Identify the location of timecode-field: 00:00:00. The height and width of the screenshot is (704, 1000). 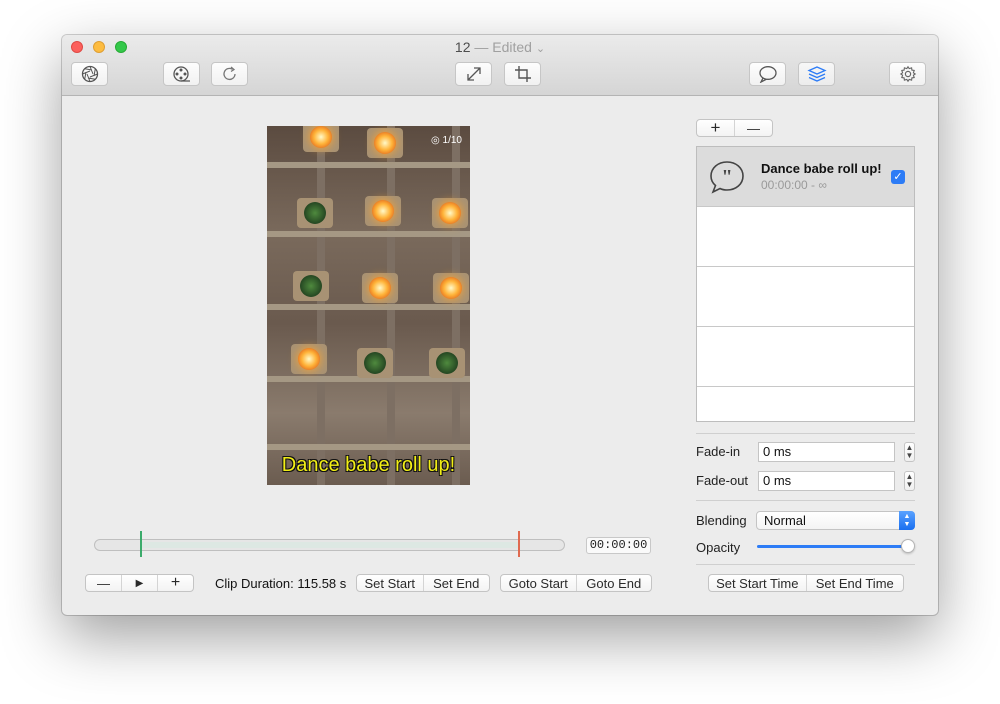
(618, 545).